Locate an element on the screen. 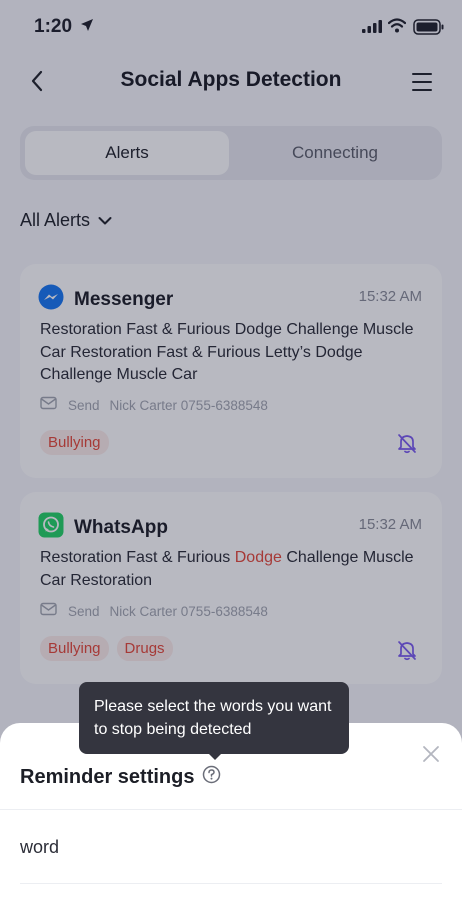  close-icon is located at coordinates (431, 756).